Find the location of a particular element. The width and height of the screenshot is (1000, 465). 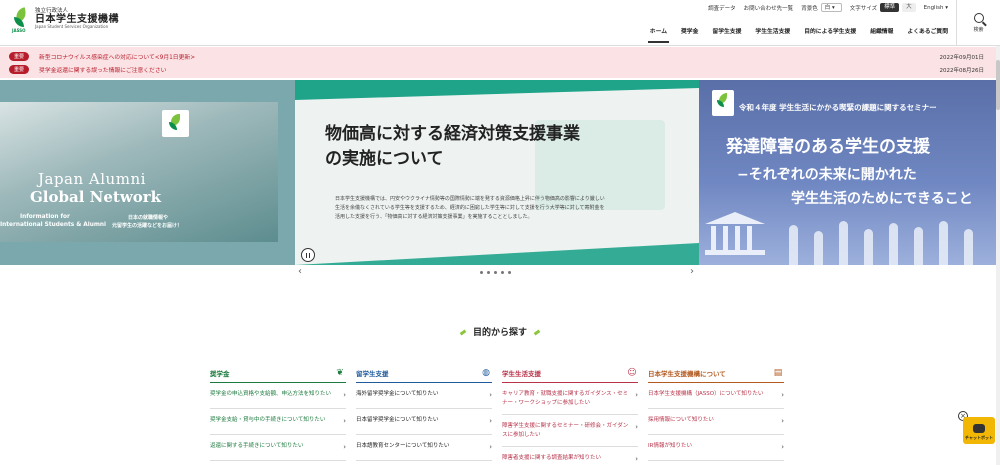

carousel-controls: ‹ › is located at coordinates (500, 272).